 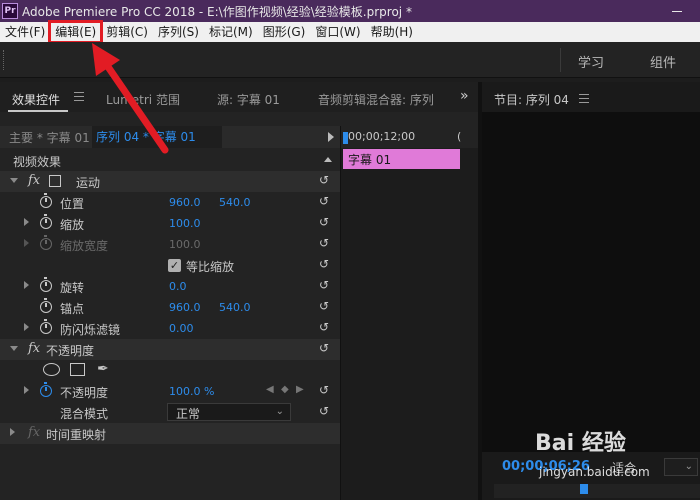 What do you see at coordinates (72, 225) in the screenshot?
I see `scale-label: 缩放` at bounding box center [72, 225].